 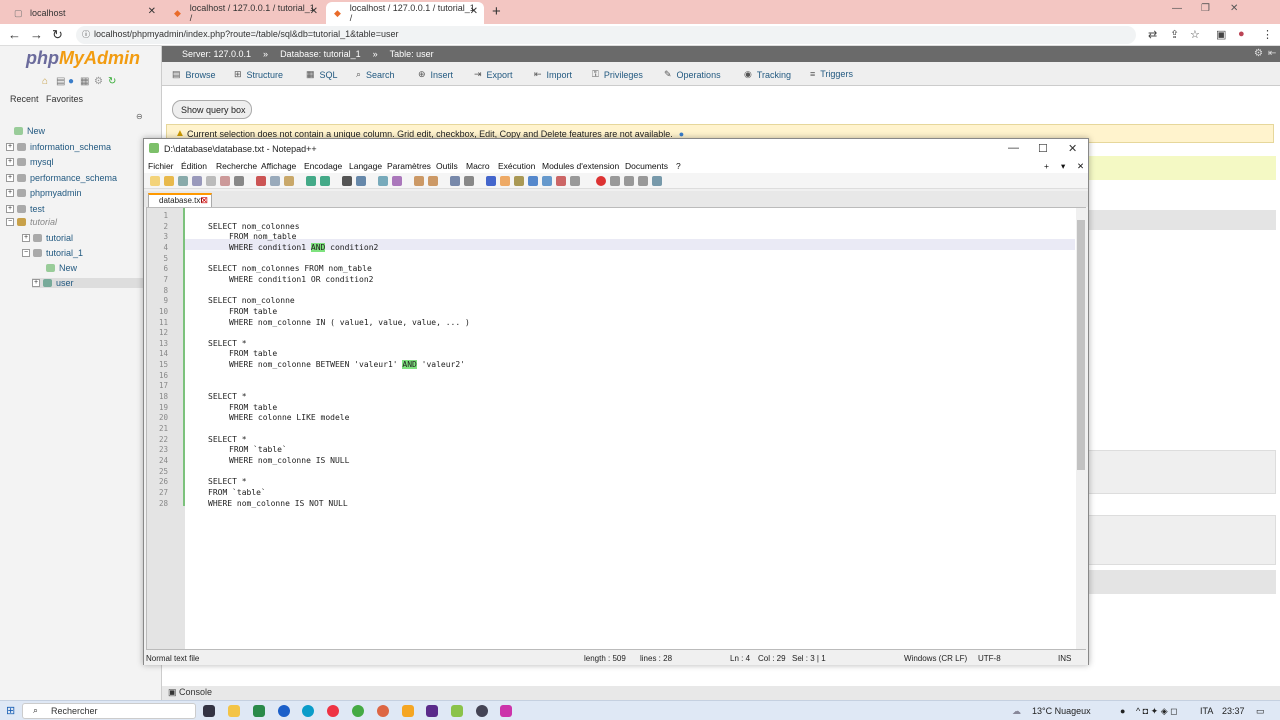 I want to click on copy-icon, so click(x=275, y=181).